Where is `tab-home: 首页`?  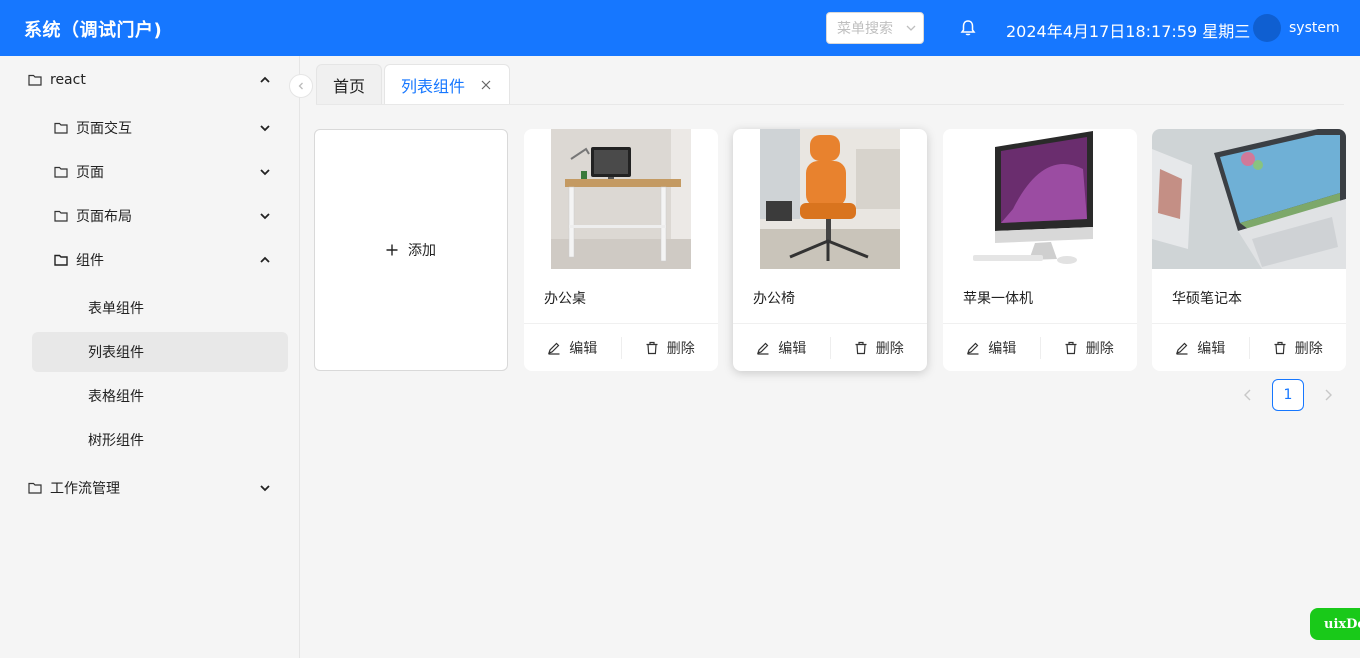 tab-home: 首页 is located at coordinates (349, 84).